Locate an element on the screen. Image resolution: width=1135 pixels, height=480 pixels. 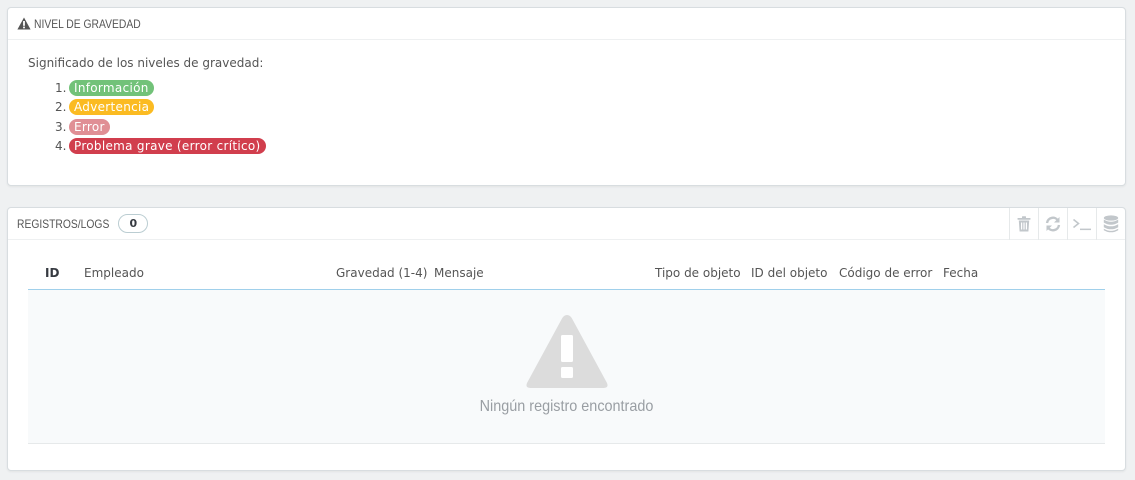
severity-panel-title: NIVEL DE GRAVEDAD is located at coordinates (87, 23).